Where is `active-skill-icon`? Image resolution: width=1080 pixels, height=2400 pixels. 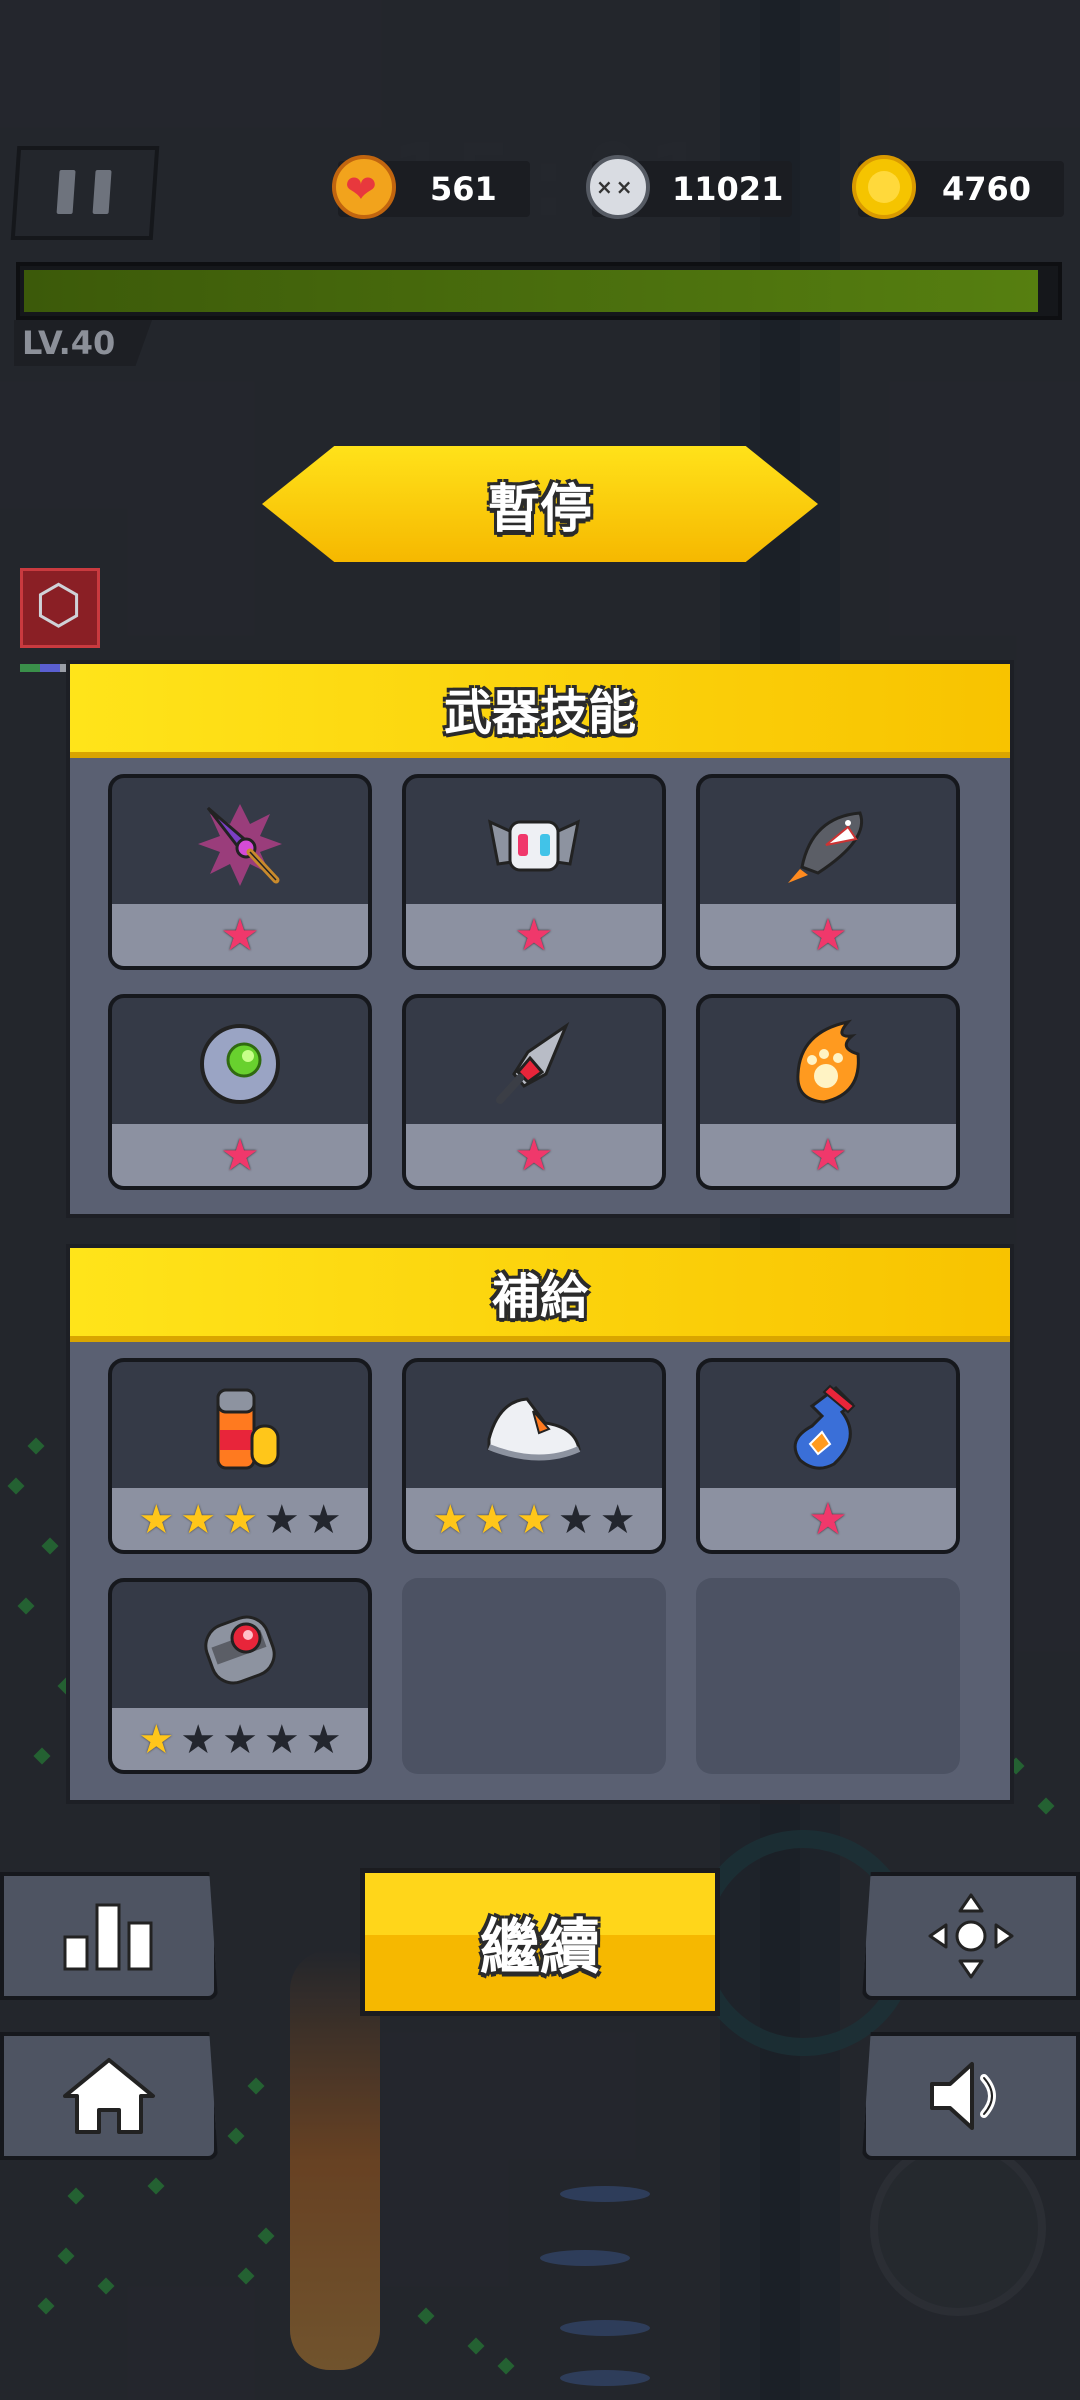 active-skill-icon is located at coordinates (60, 608).